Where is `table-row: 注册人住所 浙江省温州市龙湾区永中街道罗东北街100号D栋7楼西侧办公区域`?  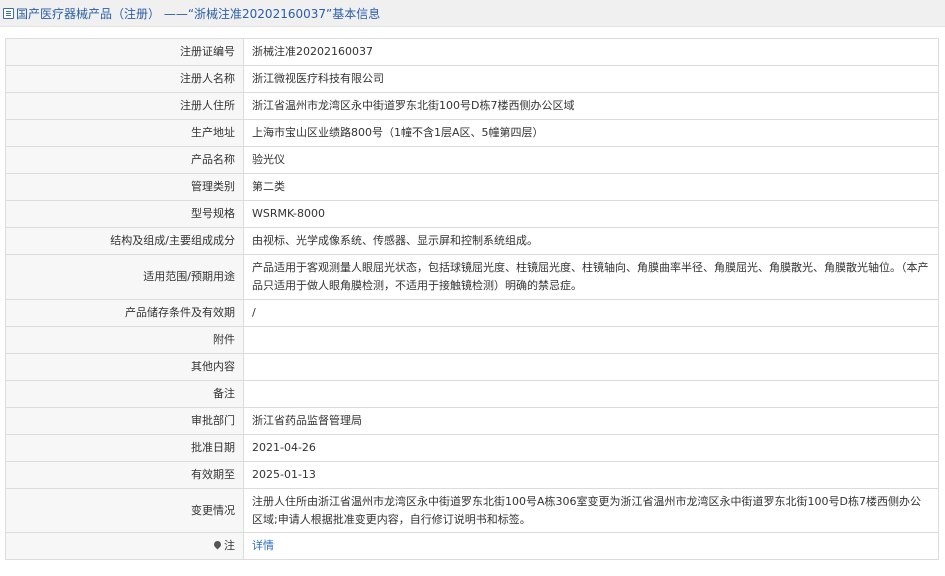
table-row: 注册人住所 浙江省温州市龙湾区永中街道罗东北街100号D栋7楼西侧办公区域 is located at coordinates (472, 106).